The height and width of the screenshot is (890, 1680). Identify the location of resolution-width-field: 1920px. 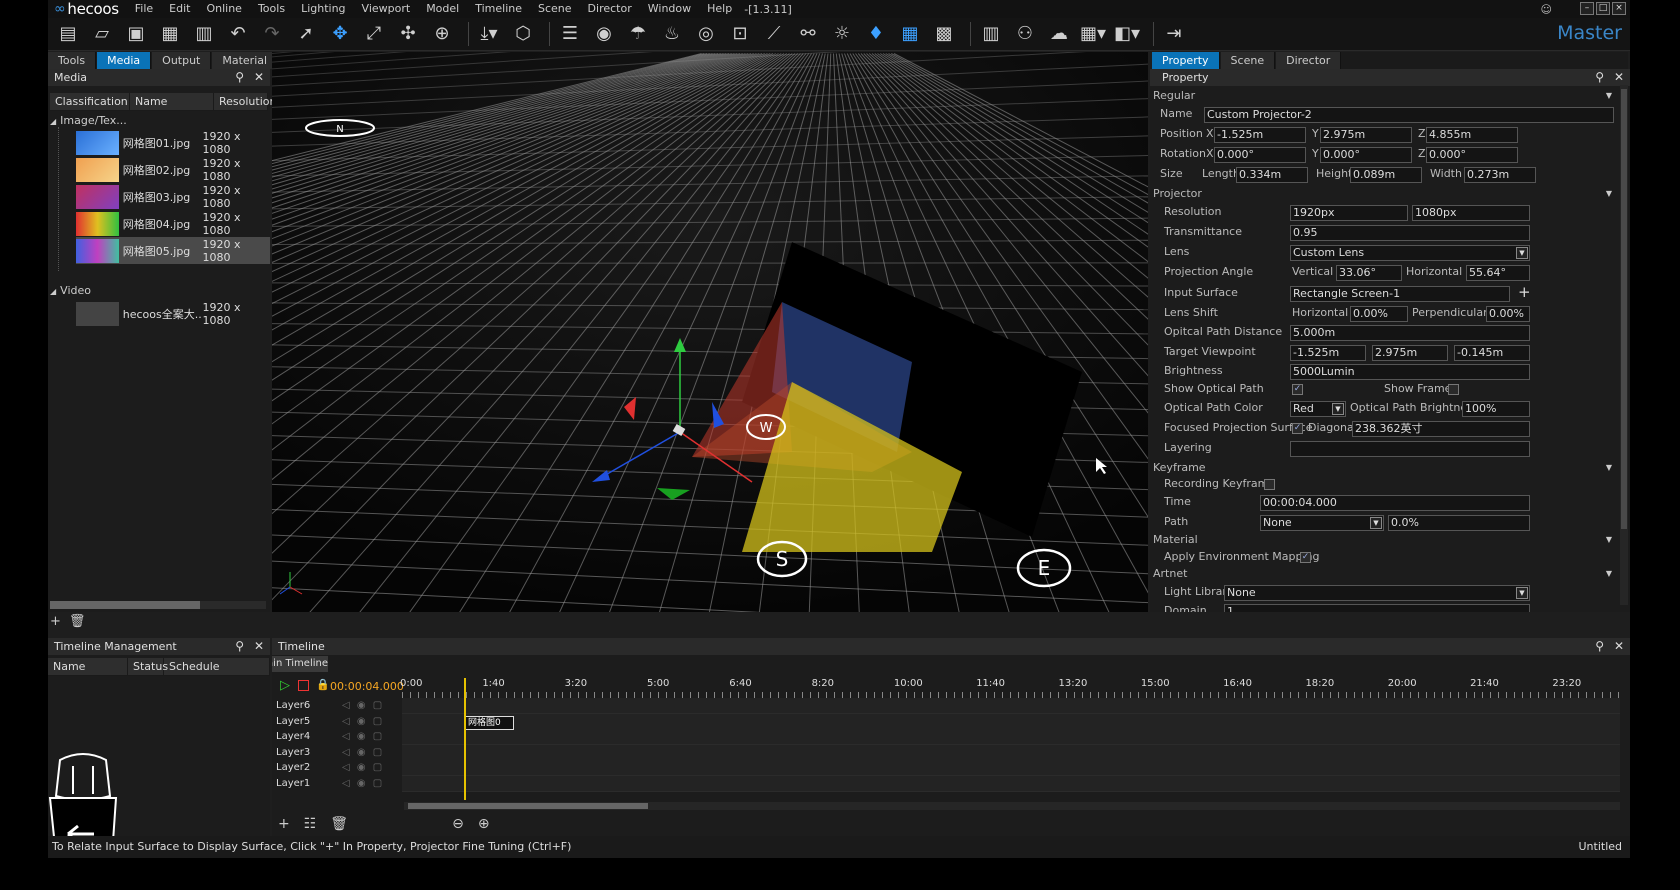
(1349, 213).